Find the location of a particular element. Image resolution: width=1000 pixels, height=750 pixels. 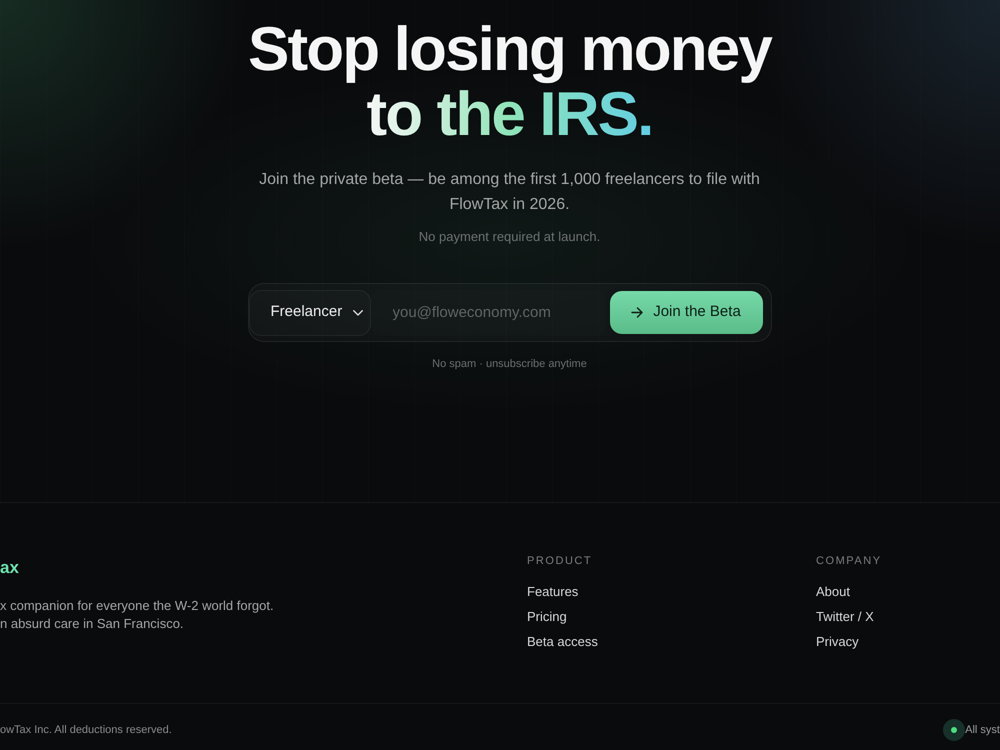

status-dot-icon is located at coordinates (954, 729).